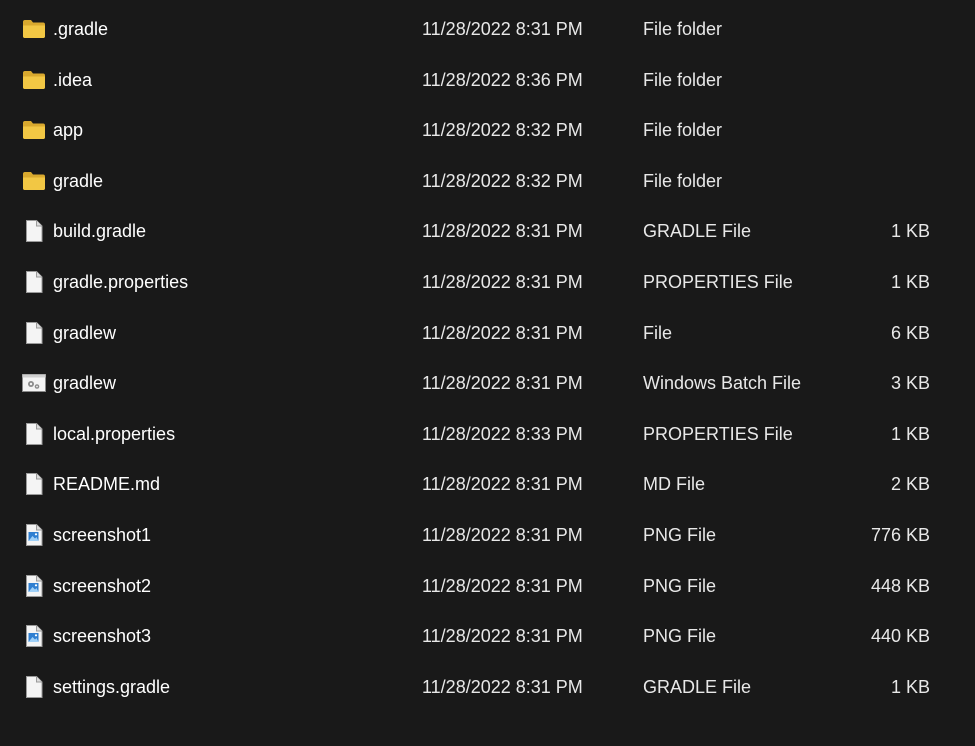 Image resolution: width=975 pixels, height=746 pixels. Describe the element at coordinates (900, 585) in the screenshot. I see `file-size: 448 KB` at that location.